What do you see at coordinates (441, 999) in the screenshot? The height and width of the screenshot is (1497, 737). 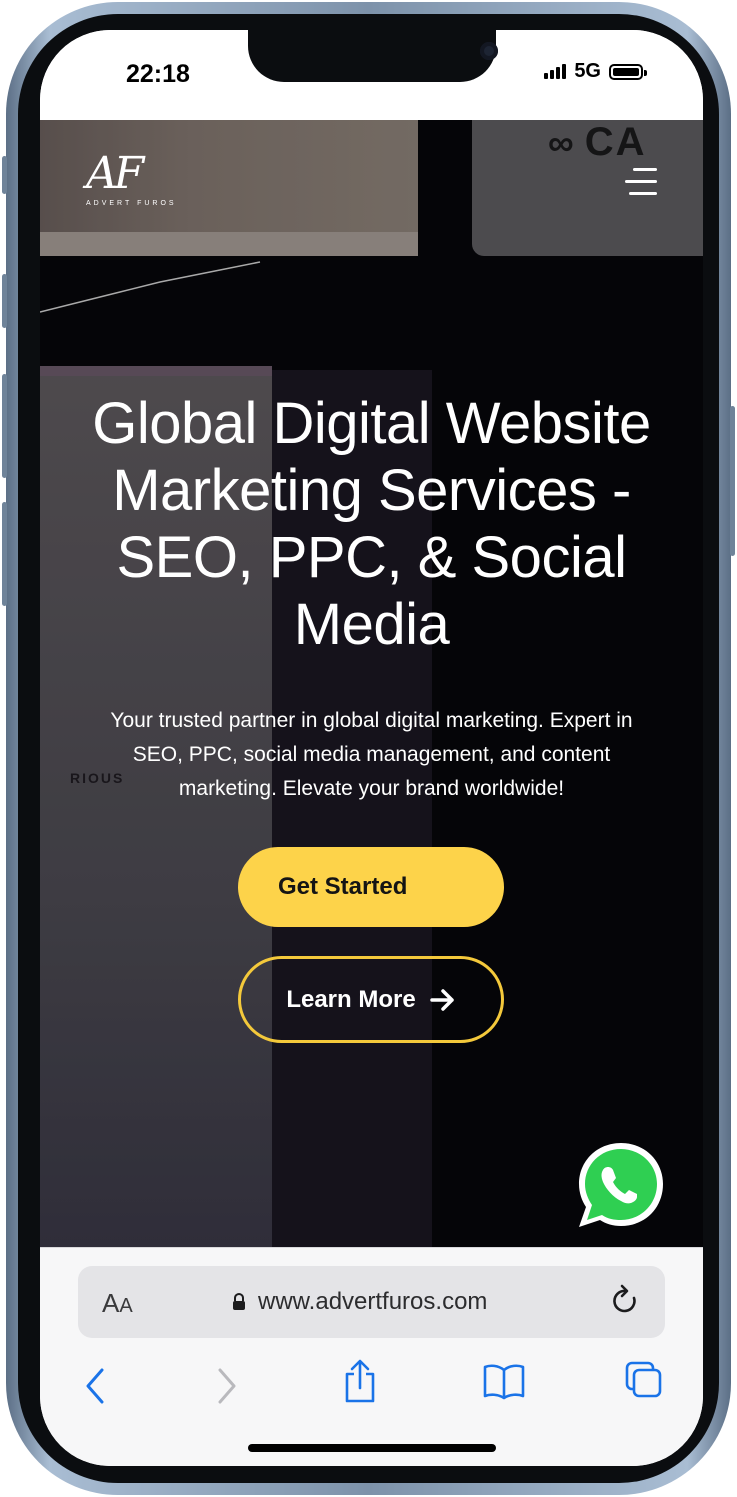 I see `arrow-right-icon` at bounding box center [441, 999].